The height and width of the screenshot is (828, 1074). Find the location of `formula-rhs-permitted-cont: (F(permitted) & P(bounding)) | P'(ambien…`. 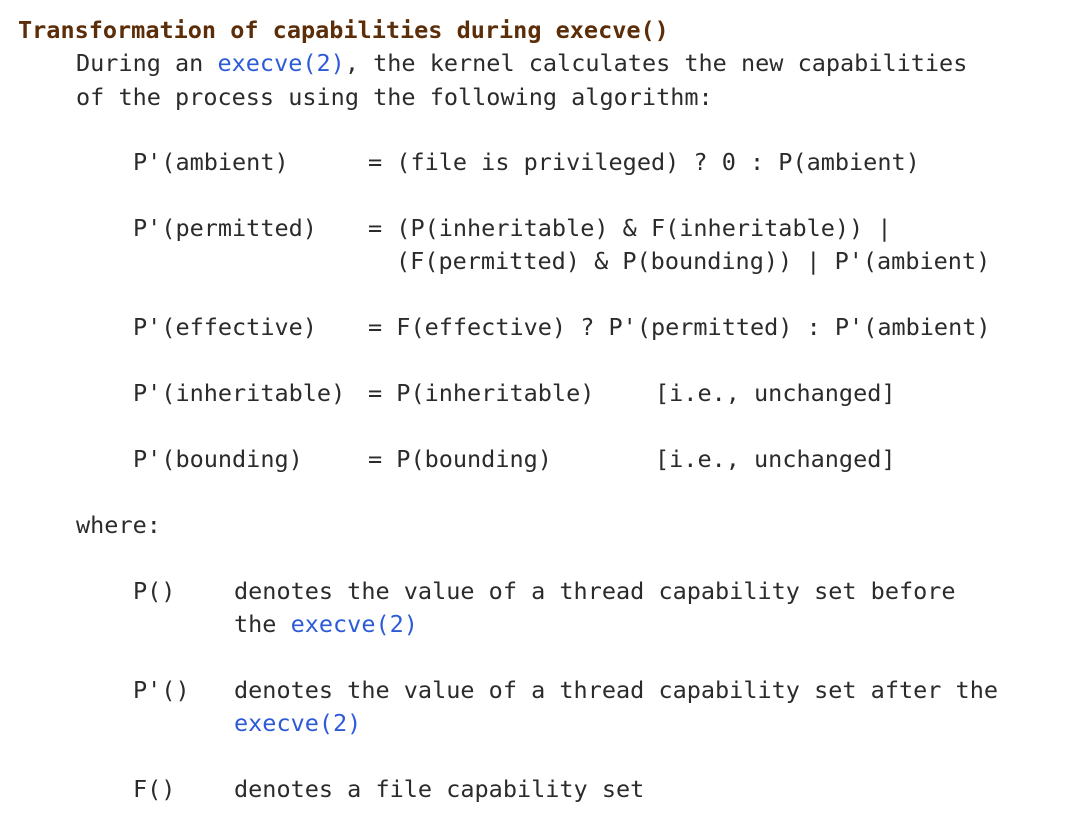

formula-rhs-permitted-cont: (F(permitted) & P(bounding)) | P'(ambien… is located at coordinates (693, 261).